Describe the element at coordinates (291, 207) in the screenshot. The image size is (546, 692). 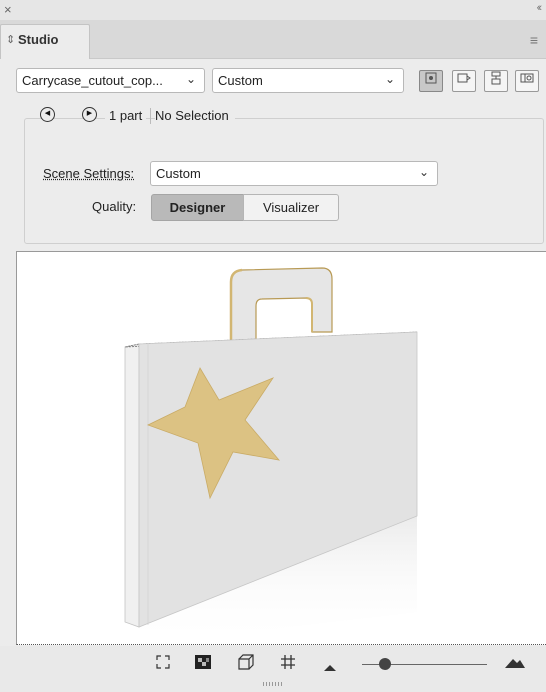
I see `quality-visualizer-option: Visualizer` at that location.